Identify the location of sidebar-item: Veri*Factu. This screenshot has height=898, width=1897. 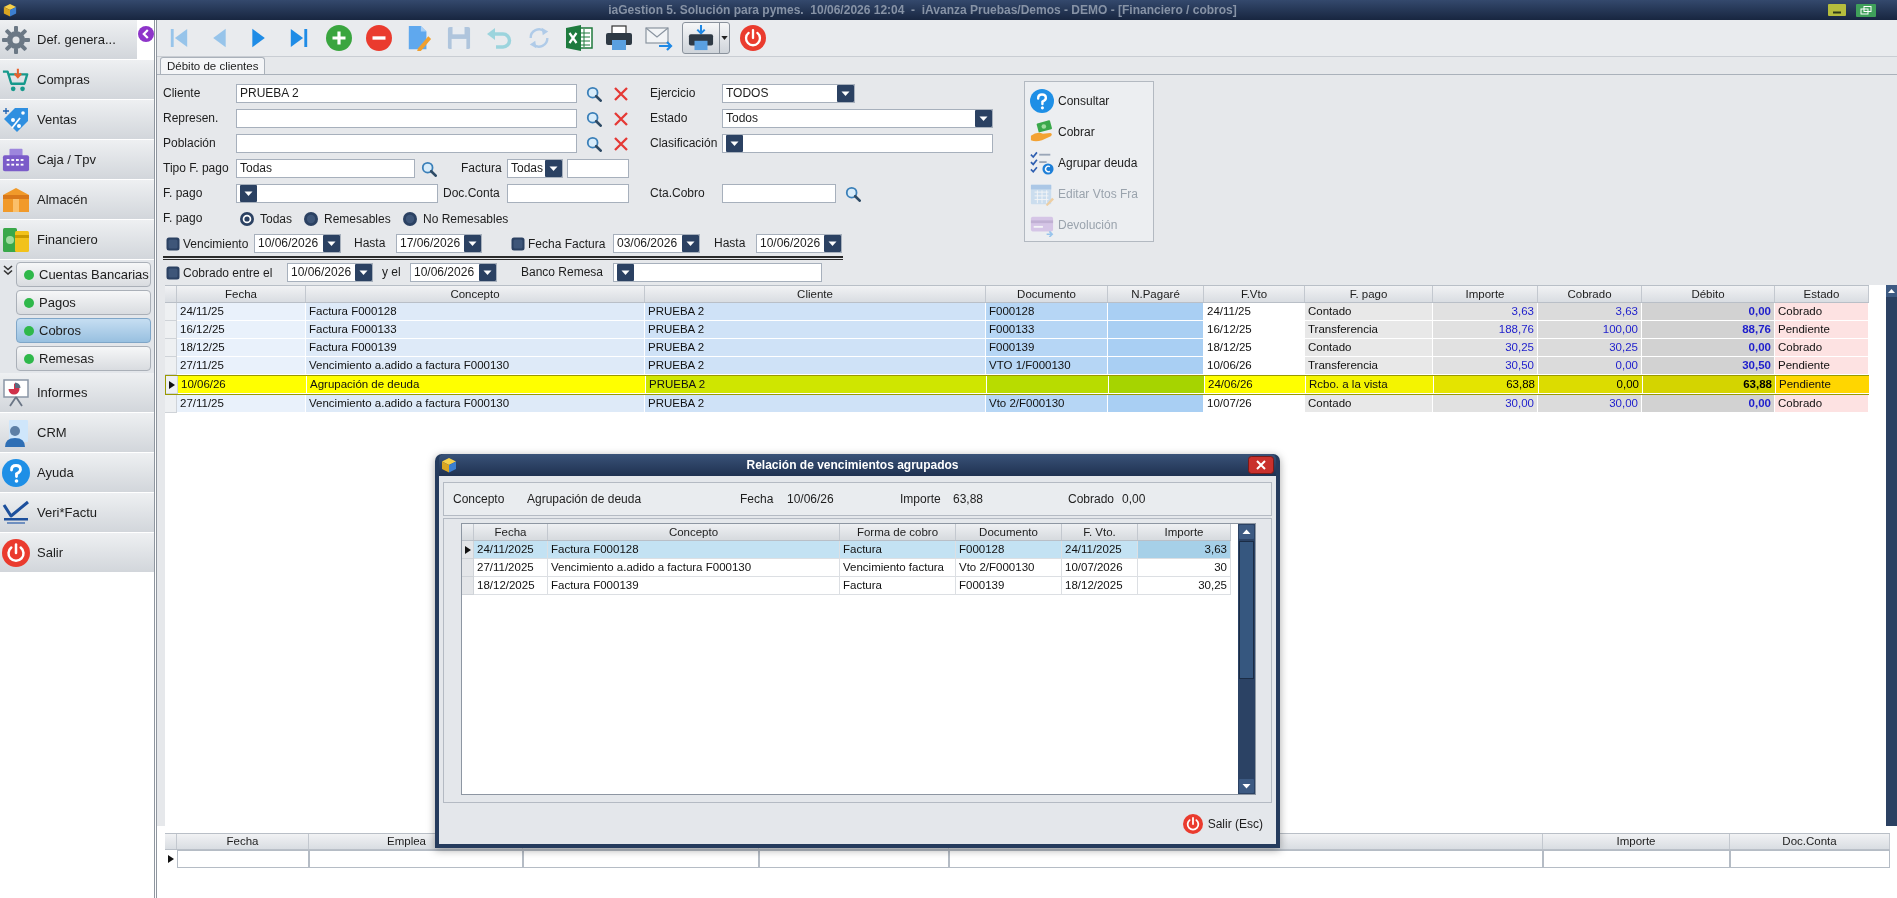
(77, 513).